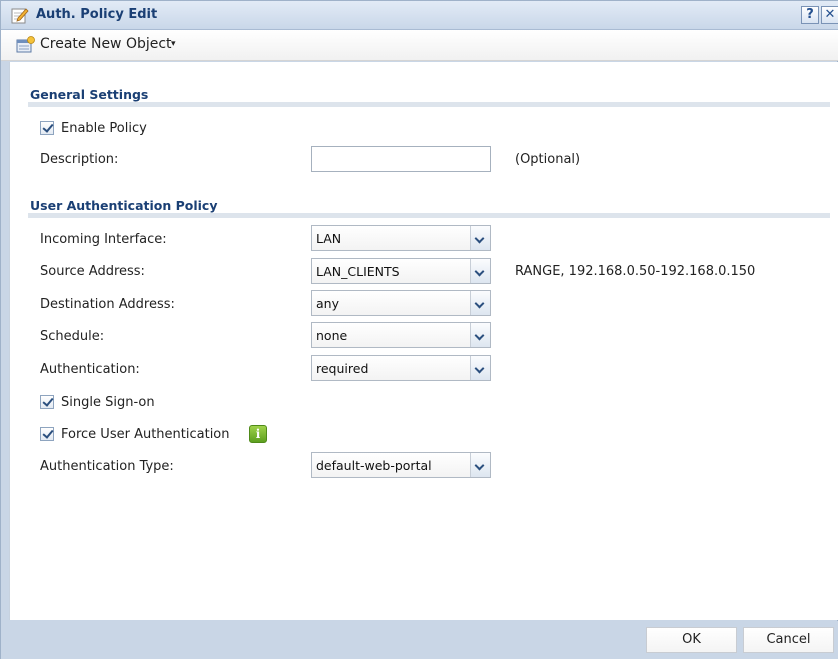 The width and height of the screenshot is (838, 659). What do you see at coordinates (401, 303) in the screenshot?
I see `destination-address-select: any` at bounding box center [401, 303].